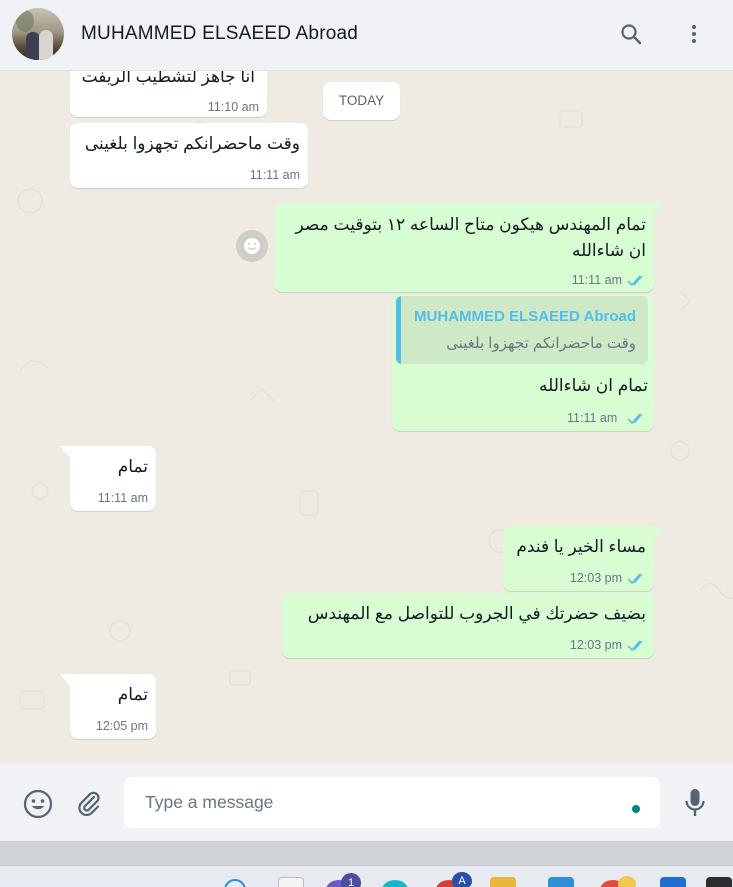 The height and width of the screenshot is (887, 733). What do you see at coordinates (503, 882) in the screenshot?
I see `folder-icon` at bounding box center [503, 882].